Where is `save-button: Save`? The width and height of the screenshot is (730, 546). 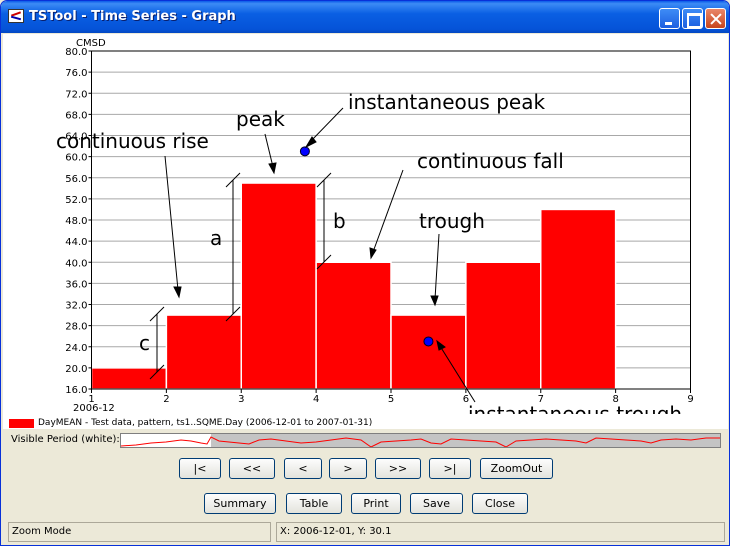 save-button: Save is located at coordinates (436, 503).